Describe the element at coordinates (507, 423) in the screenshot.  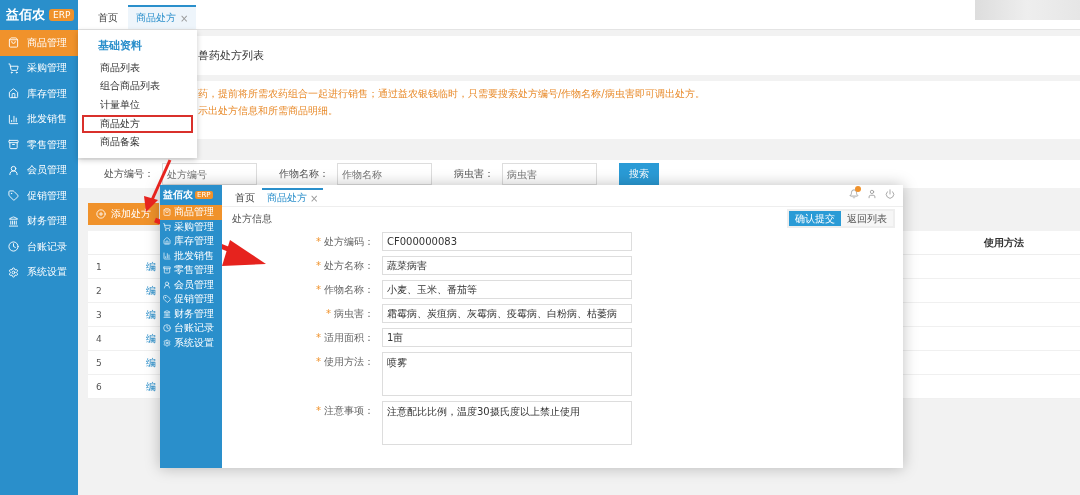
I see `text-area: 注意配比比例，温度30摄氏度以上禁止使用` at that location.